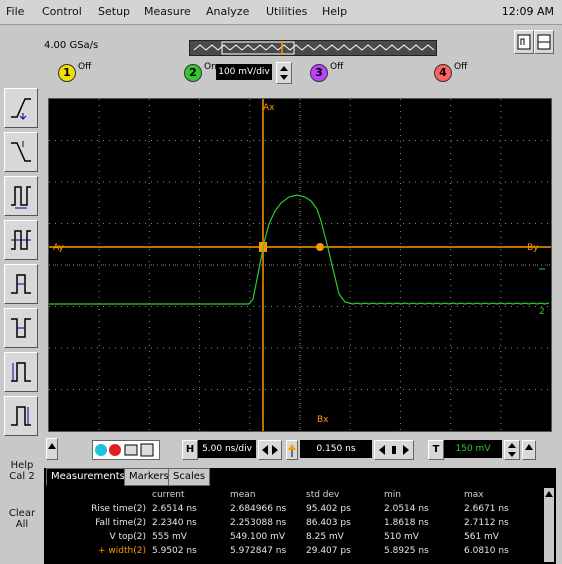  What do you see at coordinates (406, 509) in the screenshot?
I see `measurement-min: 2.0514 ns` at bounding box center [406, 509].